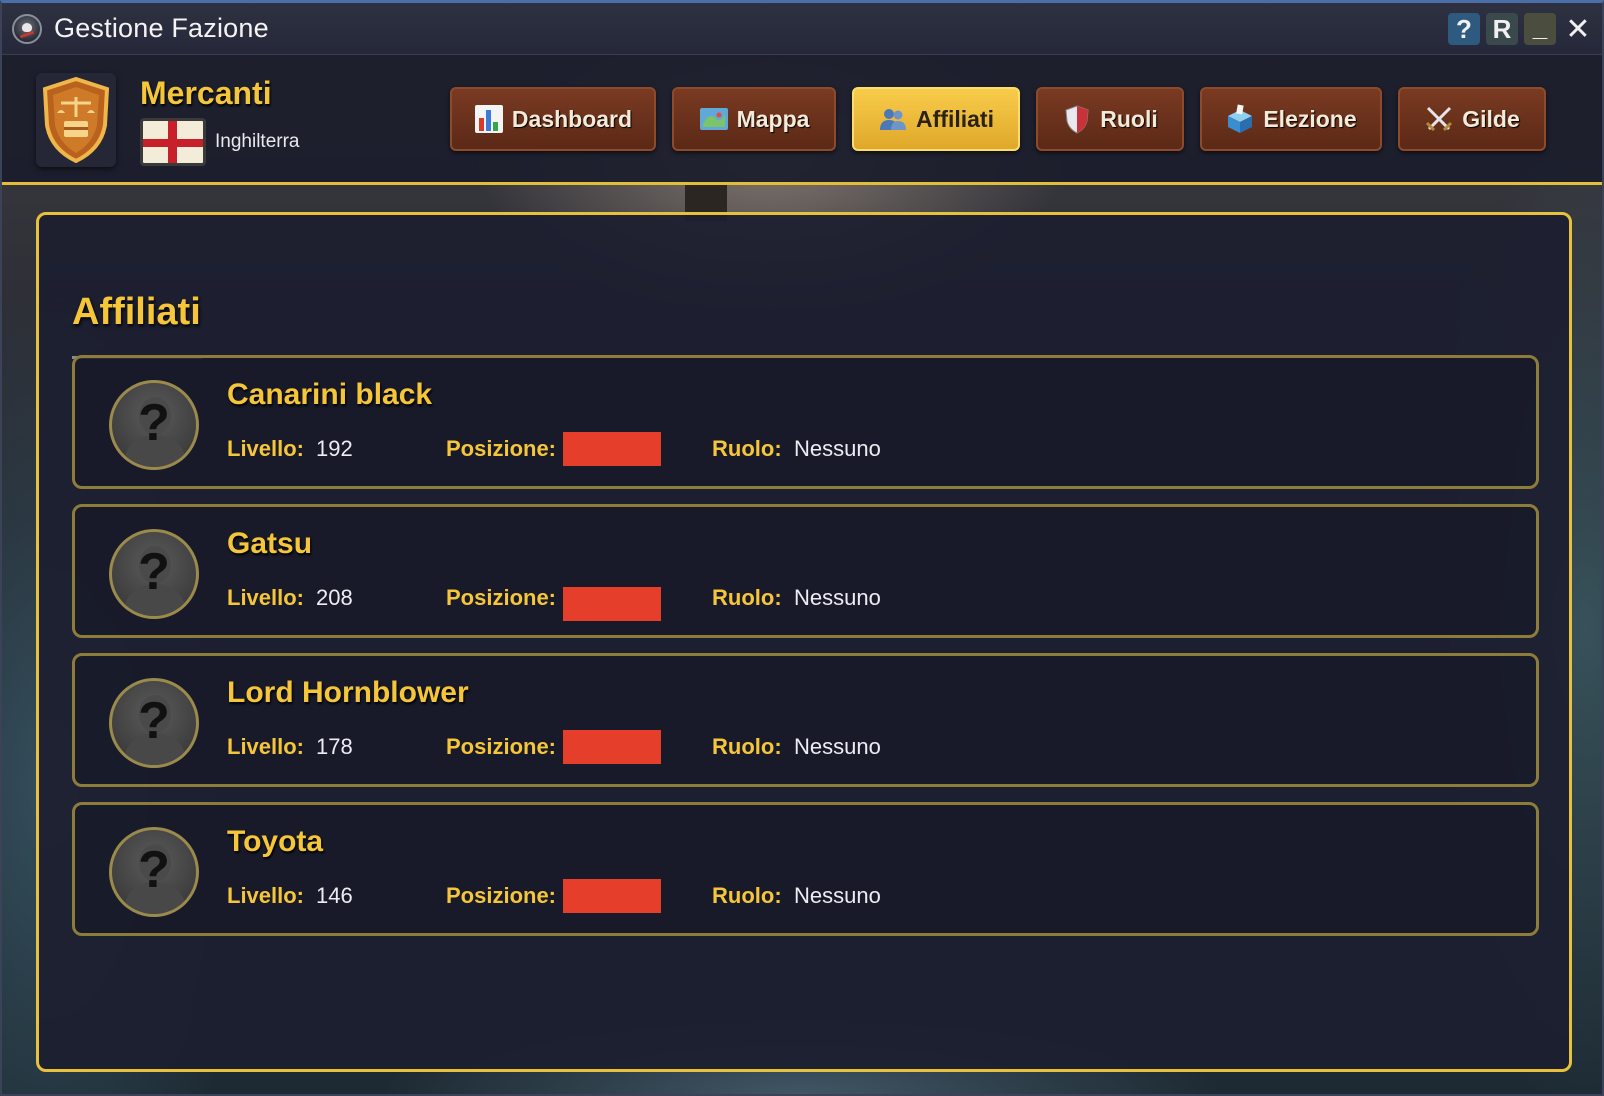 The width and height of the screenshot is (1604, 1096). I want to click on tab-gilde: Gilde, so click(1472, 119).